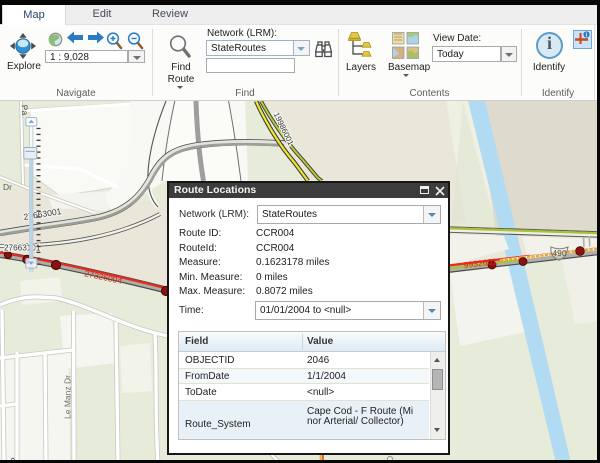  I want to click on svg-text: 27663101, so click(22, 248).